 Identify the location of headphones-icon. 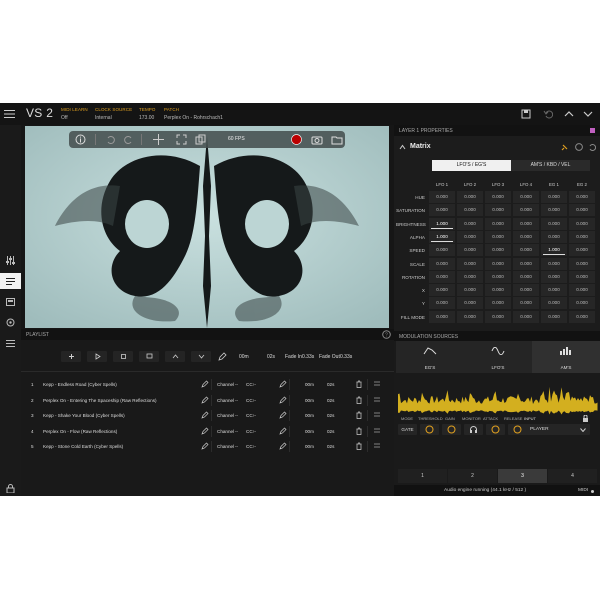
(473, 429).